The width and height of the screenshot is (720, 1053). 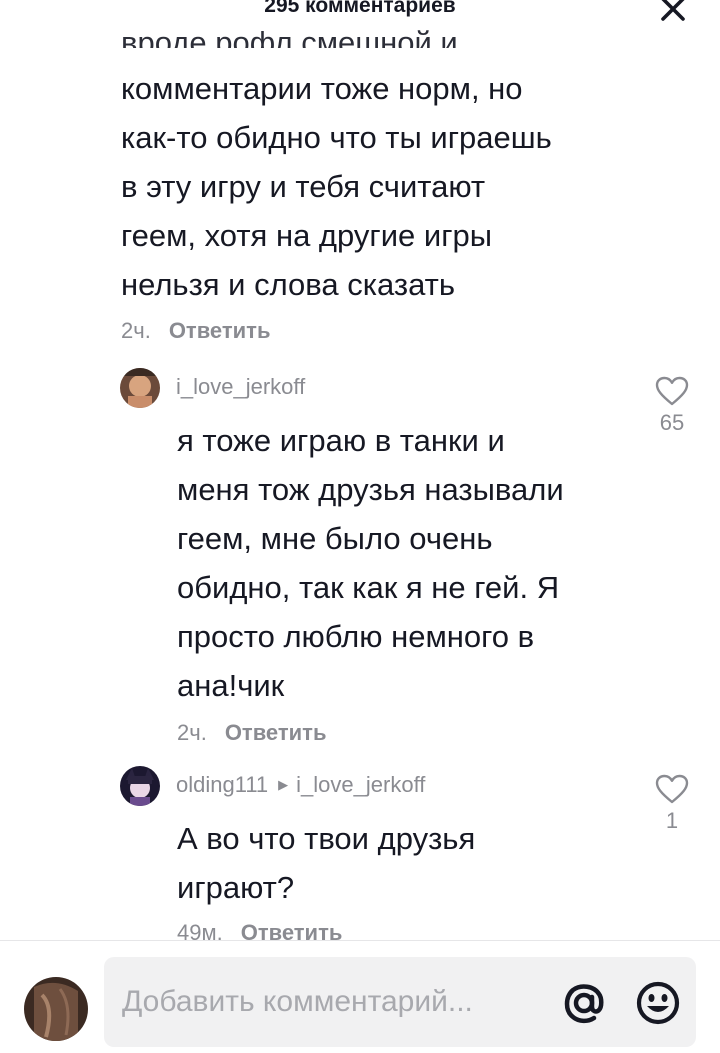 What do you see at coordinates (222, 785) in the screenshot?
I see `username-link: olding111` at bounding box center [222, 785].